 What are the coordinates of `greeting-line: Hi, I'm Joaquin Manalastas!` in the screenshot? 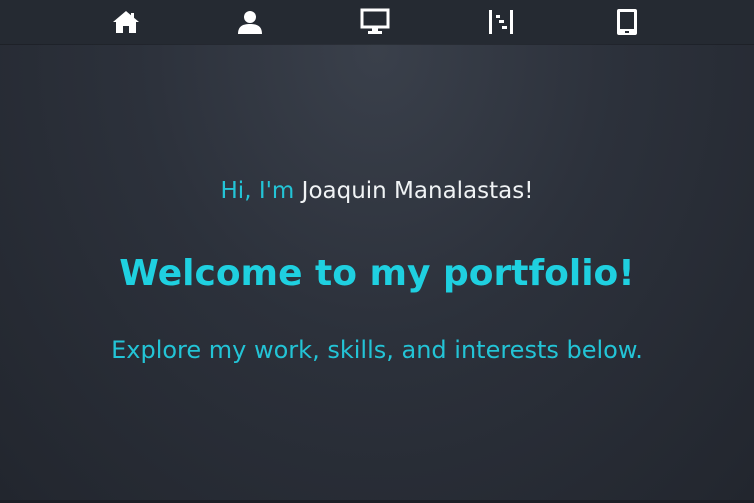 It's located at (377, 191).